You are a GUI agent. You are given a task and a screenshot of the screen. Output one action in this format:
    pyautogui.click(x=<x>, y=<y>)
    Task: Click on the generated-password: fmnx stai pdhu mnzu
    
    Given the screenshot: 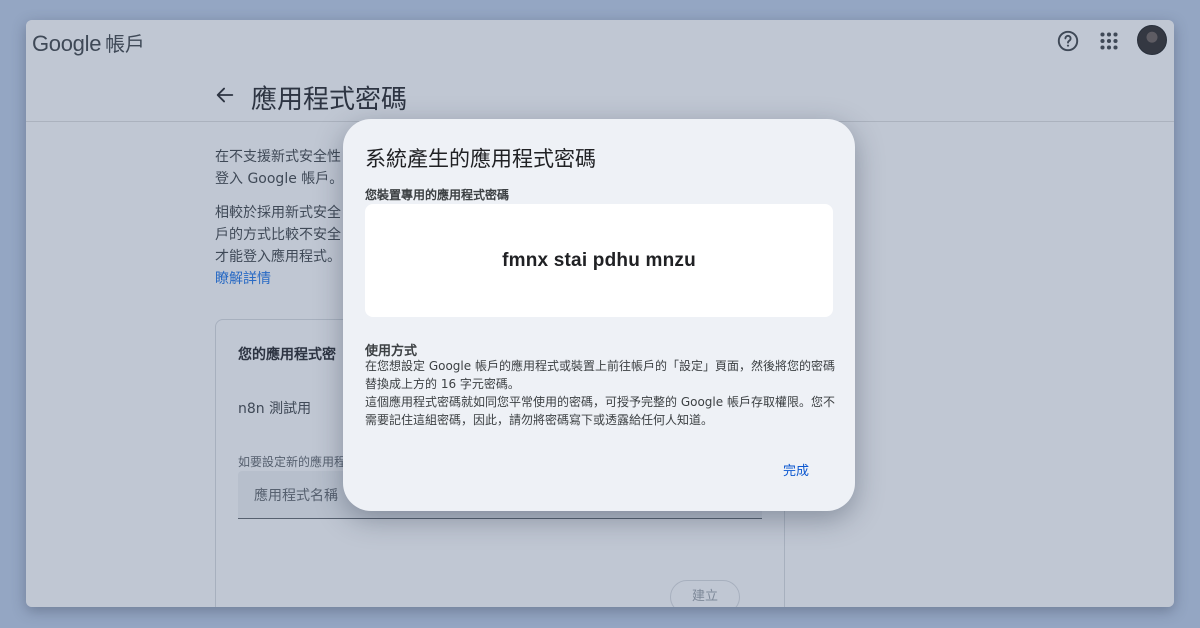 What is the action you would take?
    pyautogui.click(x=599, y=260)
    